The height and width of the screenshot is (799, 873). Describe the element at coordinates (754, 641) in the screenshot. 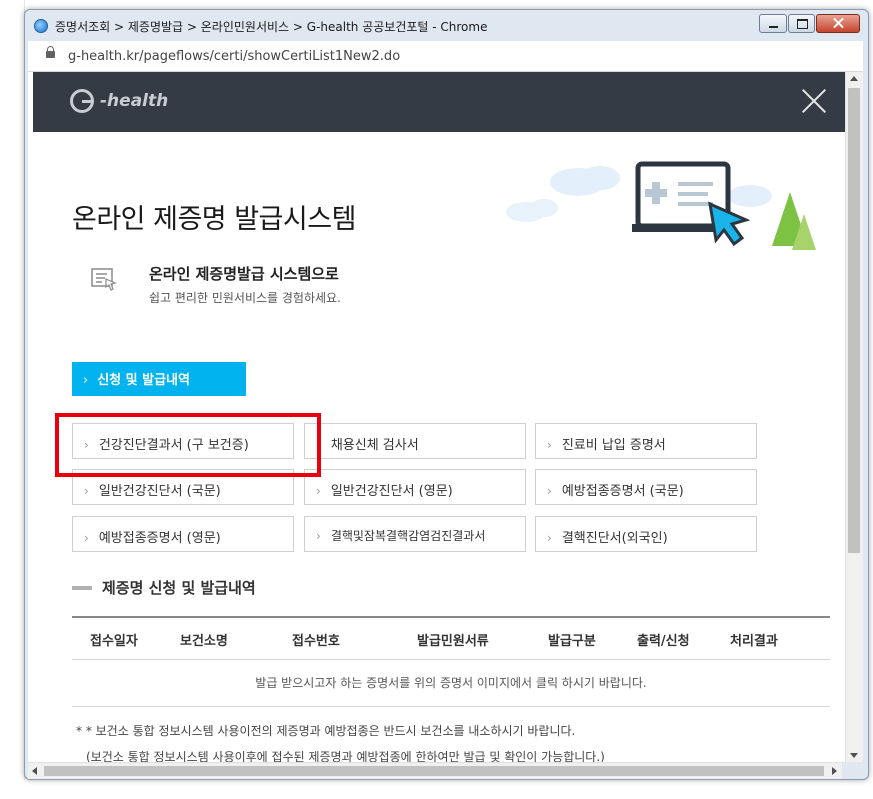

I see `column-header: 처리결과` at that location.